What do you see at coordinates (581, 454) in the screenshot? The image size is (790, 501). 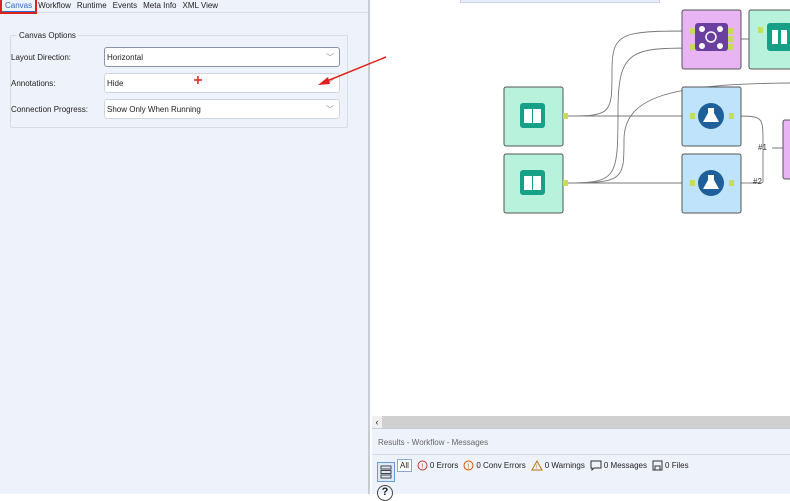 I see `divider` at bounding box center [581, 454].